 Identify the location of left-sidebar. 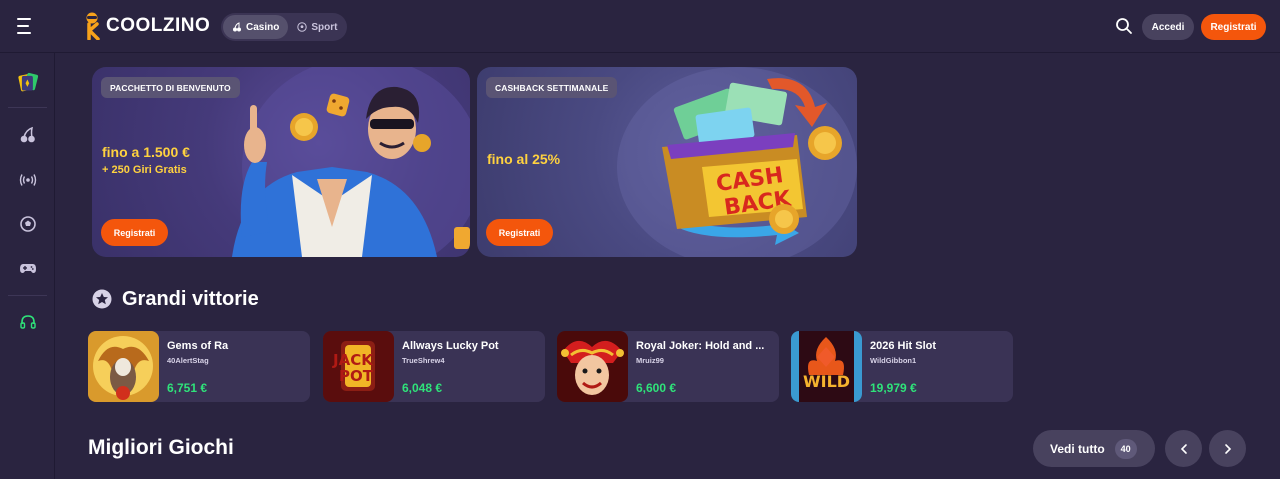
(27, 266).